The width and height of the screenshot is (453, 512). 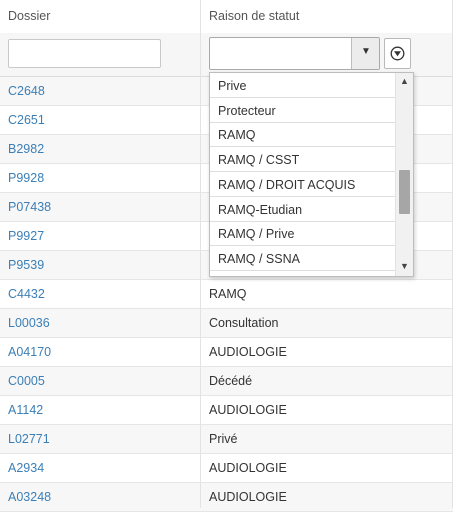 I want to click on filter-icon, so click(x=397, y=53).